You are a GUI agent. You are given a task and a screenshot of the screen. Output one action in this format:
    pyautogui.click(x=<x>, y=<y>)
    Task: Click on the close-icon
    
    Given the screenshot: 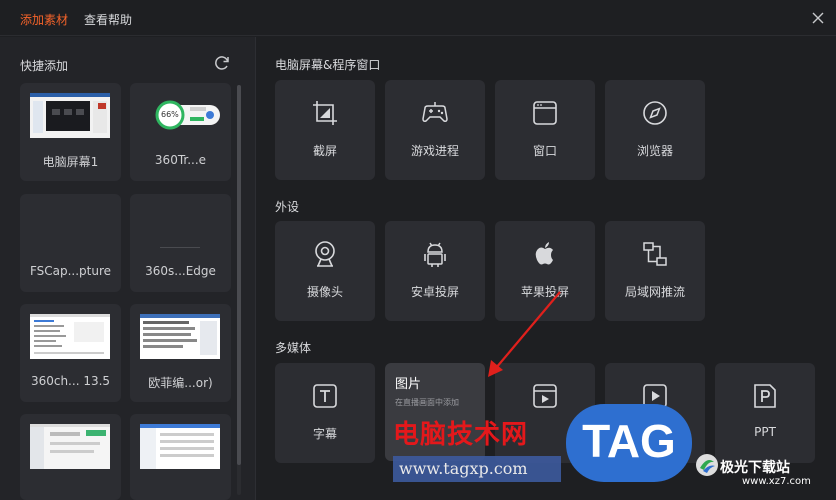 What is the action you would take?
    pyautogui.click(x=818, y=18)
    